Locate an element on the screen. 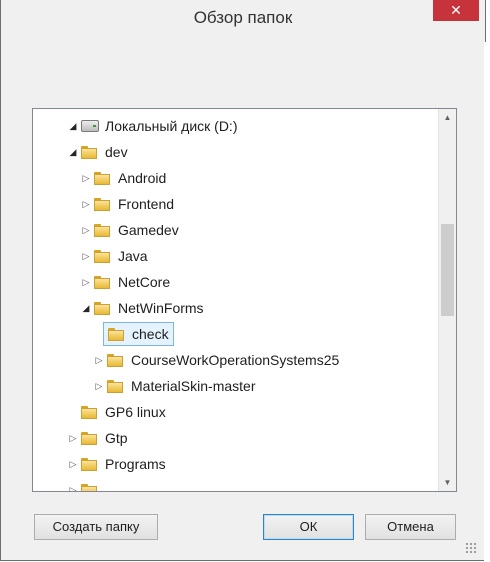 This screenshot has height=562, width=490. drive-icon is located at coordinates (90, 126).